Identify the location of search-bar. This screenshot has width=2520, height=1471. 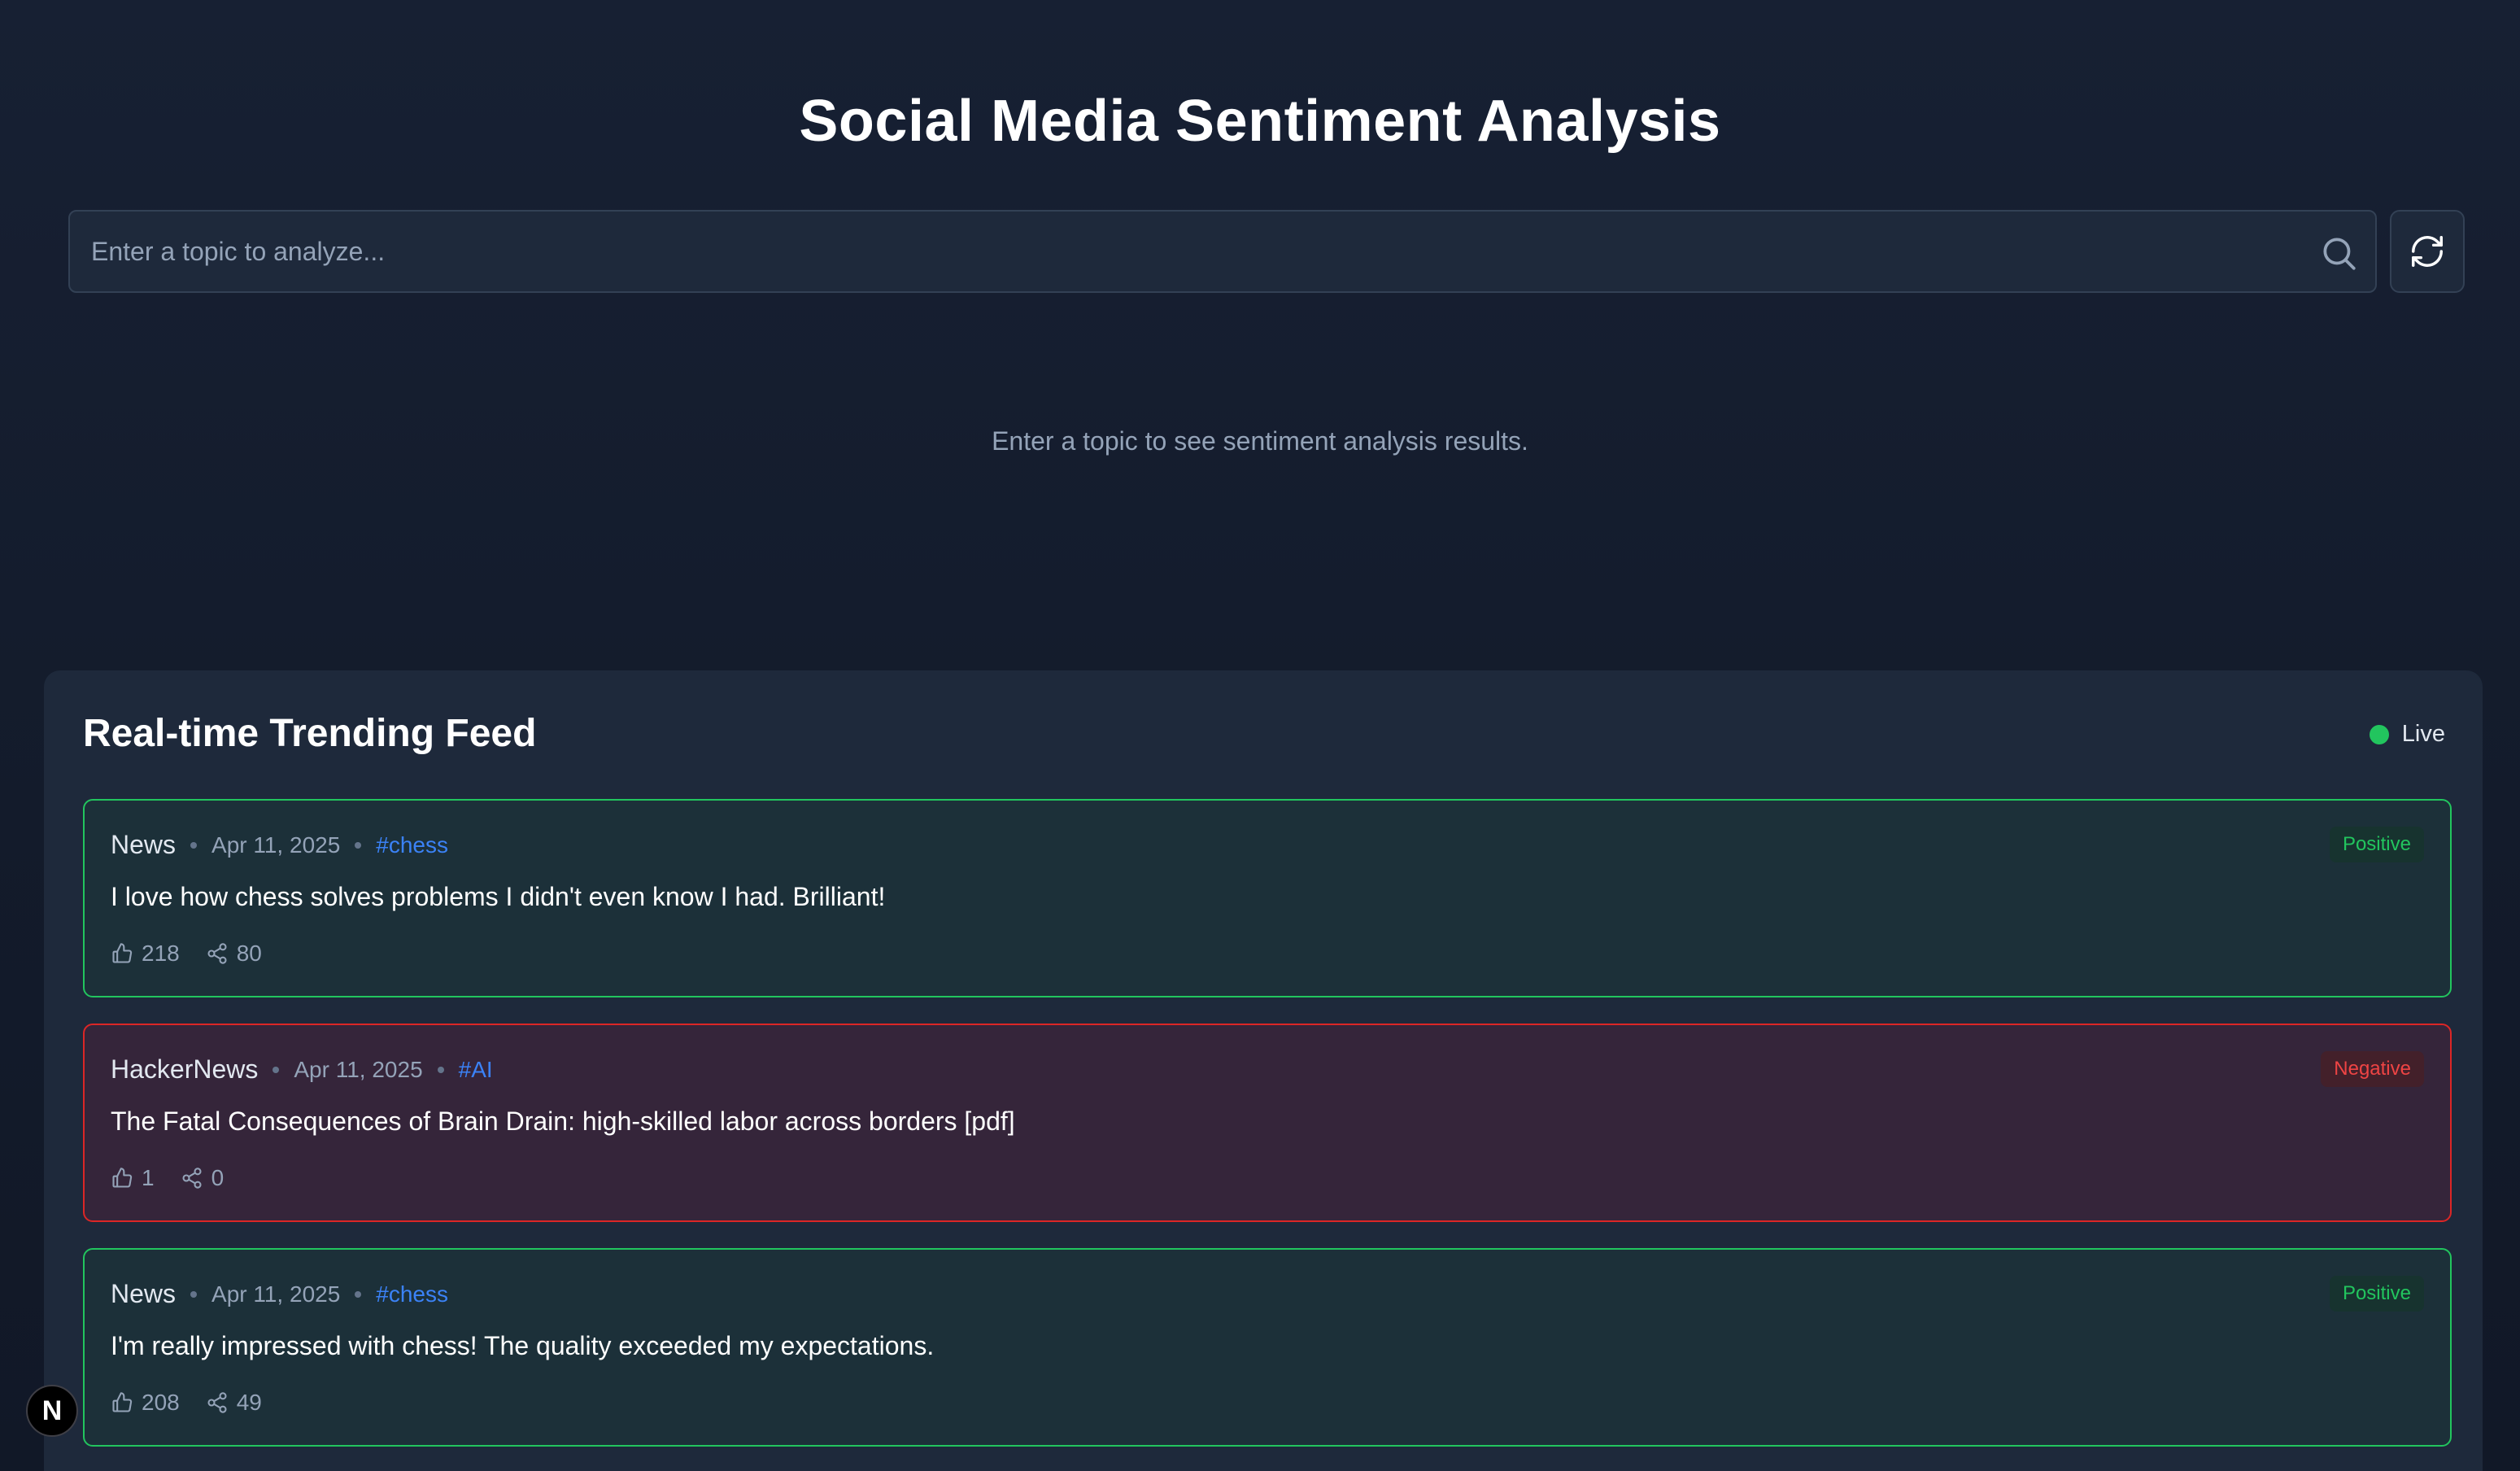
(1222, 252).